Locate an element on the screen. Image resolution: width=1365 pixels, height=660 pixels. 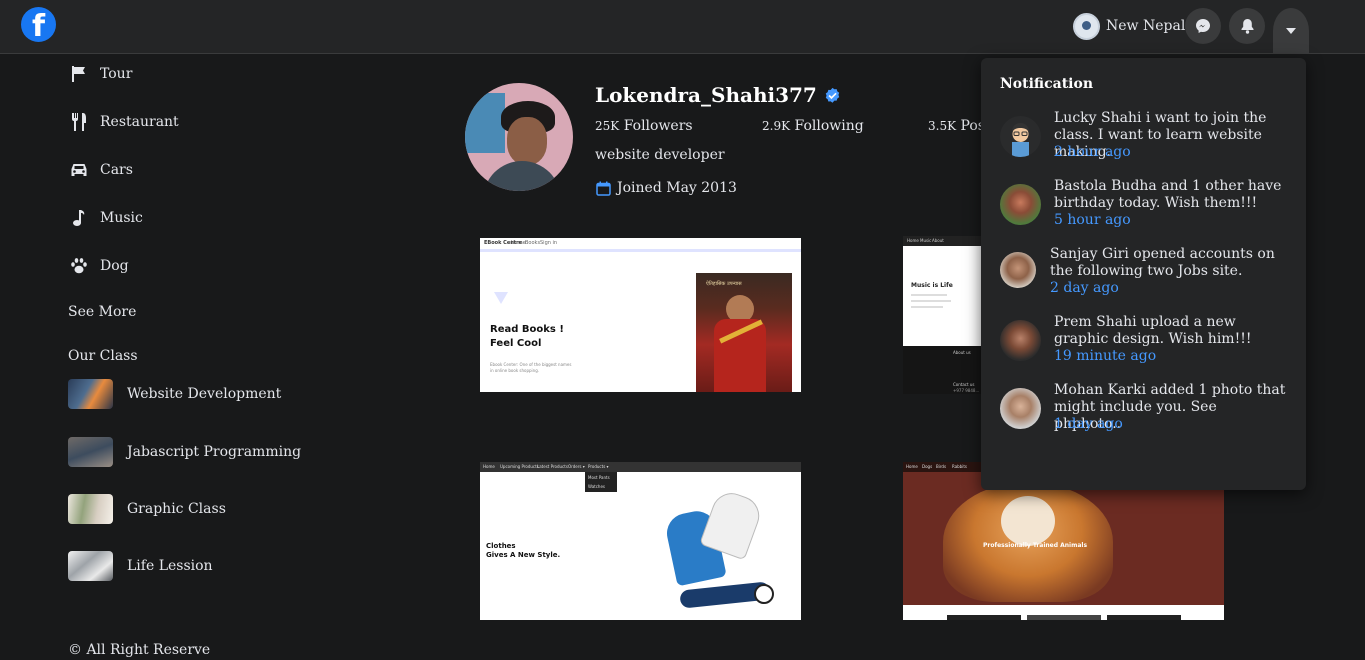
account-menu-button is located at coordinates (1291, 31).